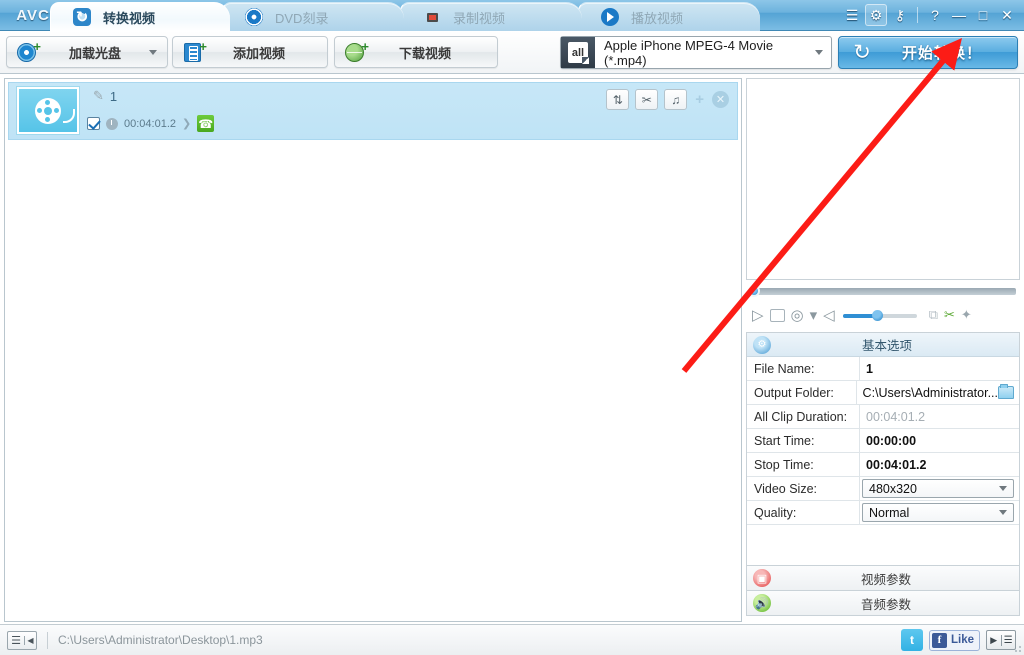 This screenshot has height=655, width=1024. I want to click on video-size-select: 480x320, so click(938, 488).